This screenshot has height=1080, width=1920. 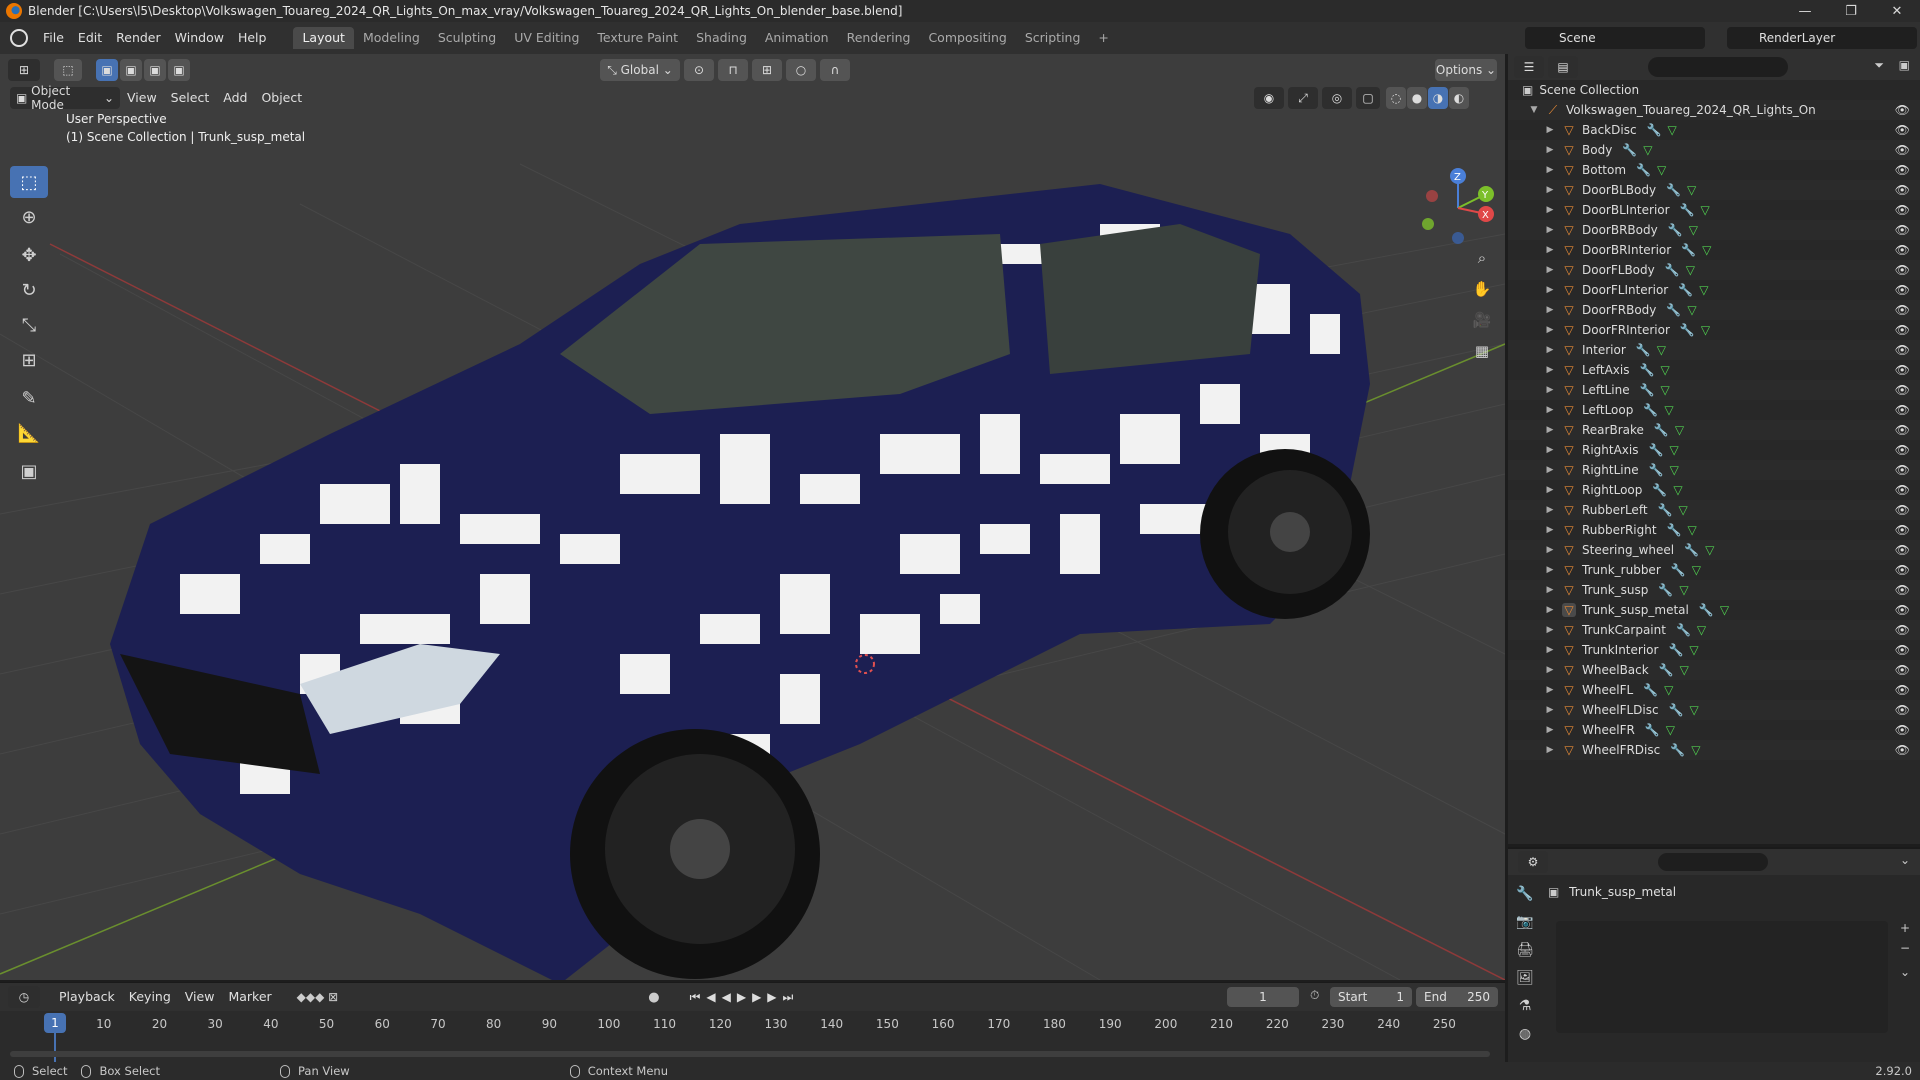 What do you see at coordinates (1714, 130) in the screenshot?
I see `outliner-row-object: ▶ ▽ BackDisc 🔧 ▽ 👁` at bounding box center [1714, 130].